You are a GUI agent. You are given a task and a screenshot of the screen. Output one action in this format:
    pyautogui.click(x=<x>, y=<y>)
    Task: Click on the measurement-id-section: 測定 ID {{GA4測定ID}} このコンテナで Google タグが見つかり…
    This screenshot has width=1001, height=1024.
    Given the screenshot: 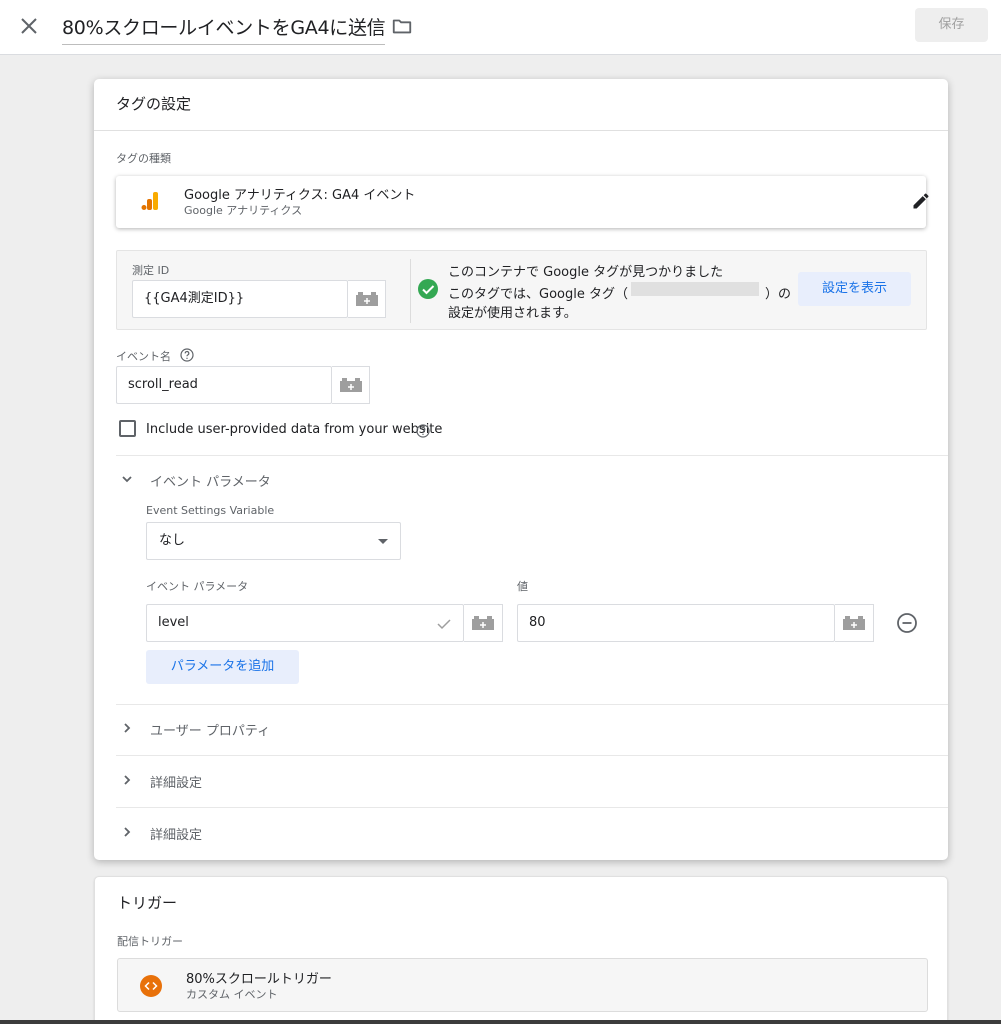 What is the action you would take?
    pyautogui.click(x=521, y=290)
    